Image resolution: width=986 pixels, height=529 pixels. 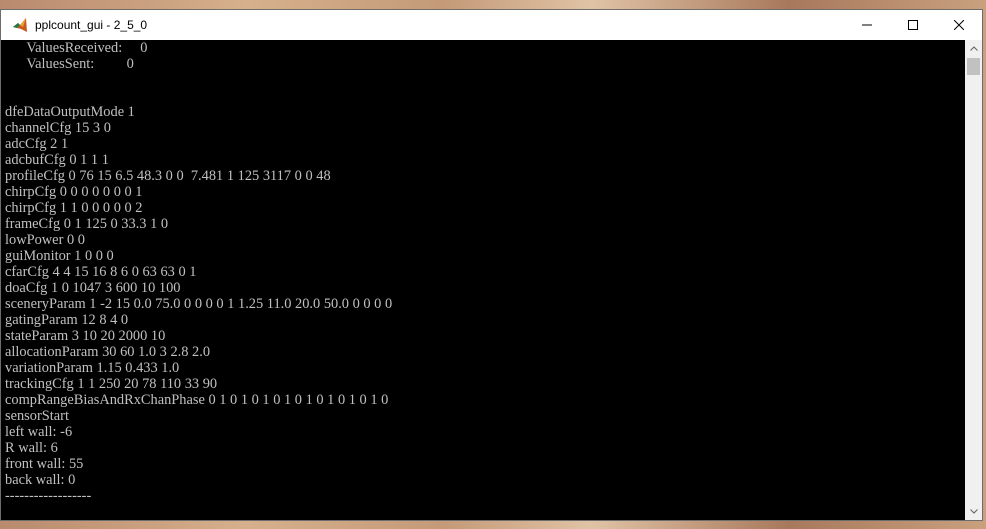 I want to click on console-line: R wall: 6, so click(x=31, y=448).